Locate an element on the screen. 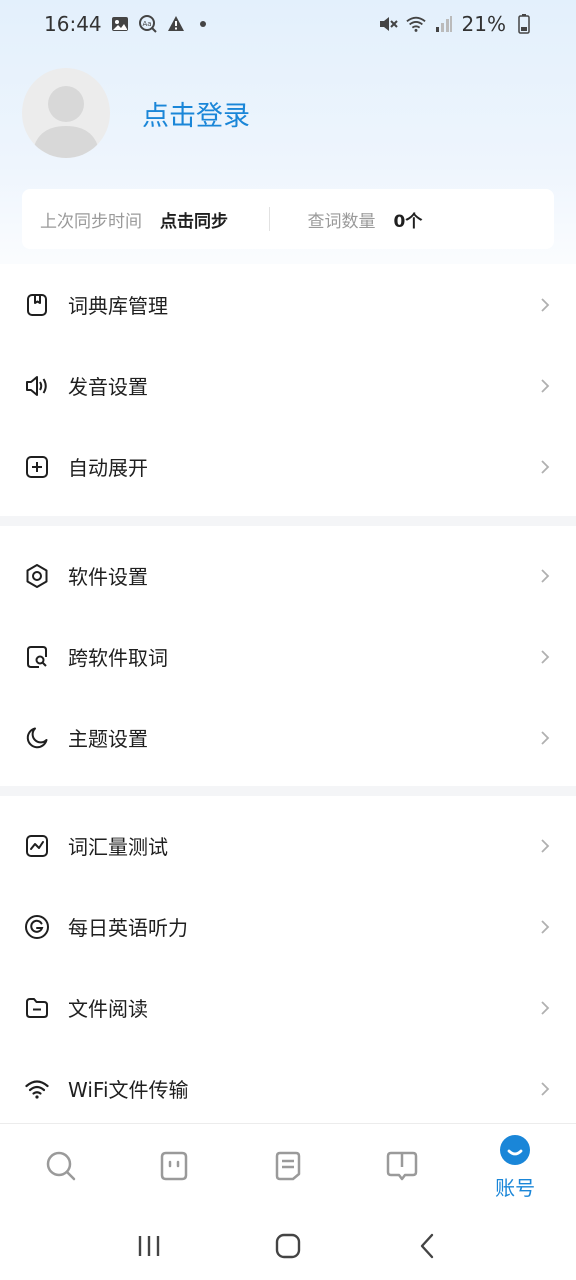 This screenshot has width=576, height=1280. listening-icon is located at coordinates (37, 927).